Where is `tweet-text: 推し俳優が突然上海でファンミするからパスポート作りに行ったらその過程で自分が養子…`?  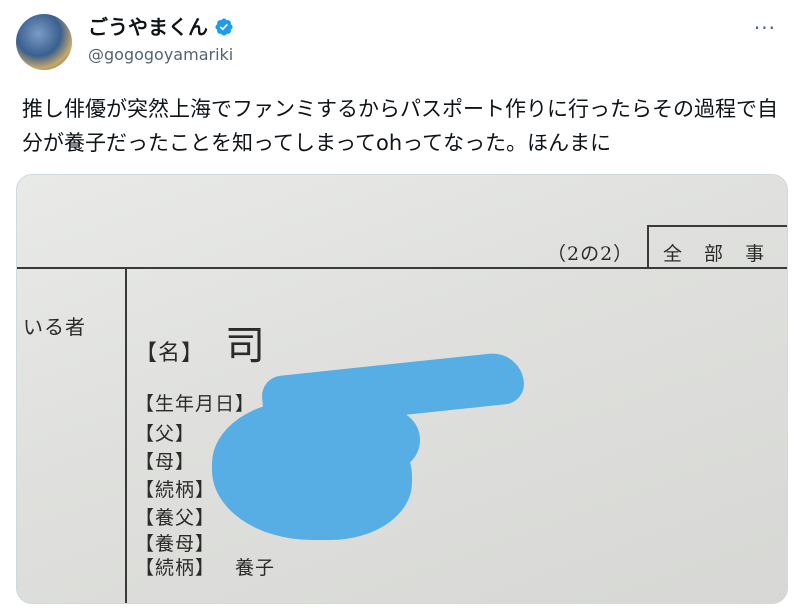 tweet-text: 推し俳優が突然上海でファンミするからパスポート作りに行ったらその過程で自分が養子… is located at coordinates (400, 126).